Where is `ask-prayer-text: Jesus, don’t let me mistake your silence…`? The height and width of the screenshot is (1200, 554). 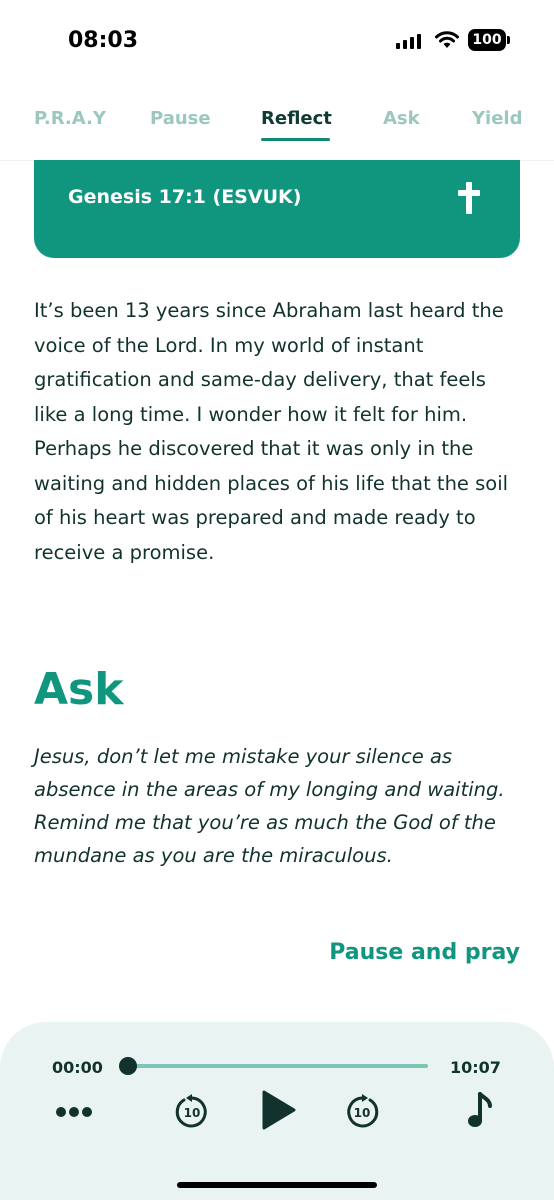
ask-prayer-text: Jesus, don’t let me mistake your silence… is located at coordinates (269, 806).